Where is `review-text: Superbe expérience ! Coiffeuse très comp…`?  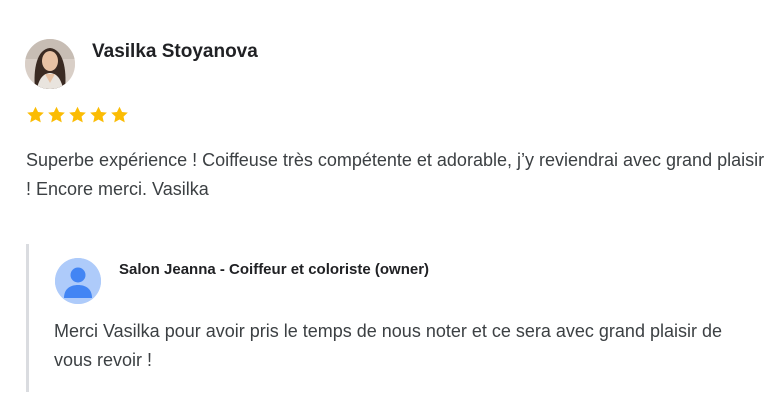
review-text: Superbe expérience ! Coiffeuse très comp… is located at coordinates (395, 174).